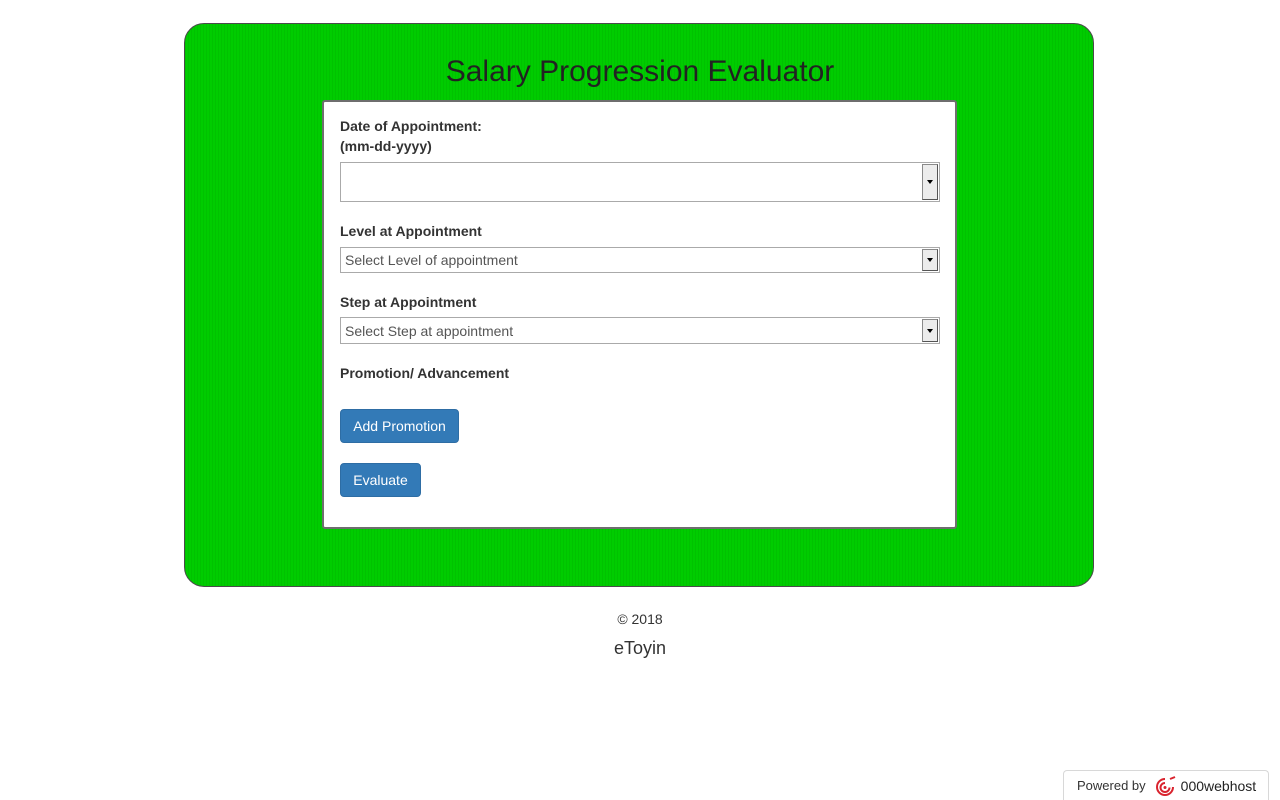 Image resolution: width=1280 pixels, height=800 pixels. I want to click on host-name-text: 000webhost, so click(1218, 785).